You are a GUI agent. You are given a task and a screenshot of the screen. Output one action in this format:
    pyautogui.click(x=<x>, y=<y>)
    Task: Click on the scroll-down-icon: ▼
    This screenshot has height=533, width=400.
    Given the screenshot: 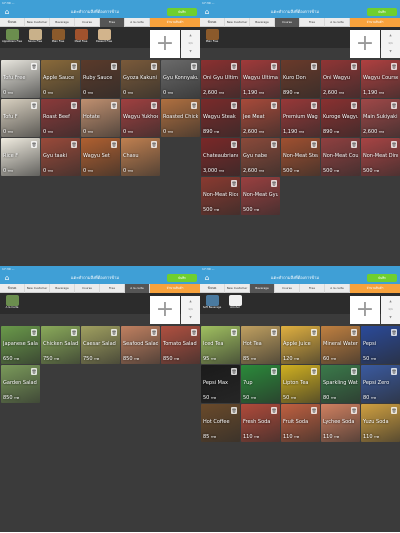 What is the action you would take?
    pyautogui.click(x=190, y=51)
    